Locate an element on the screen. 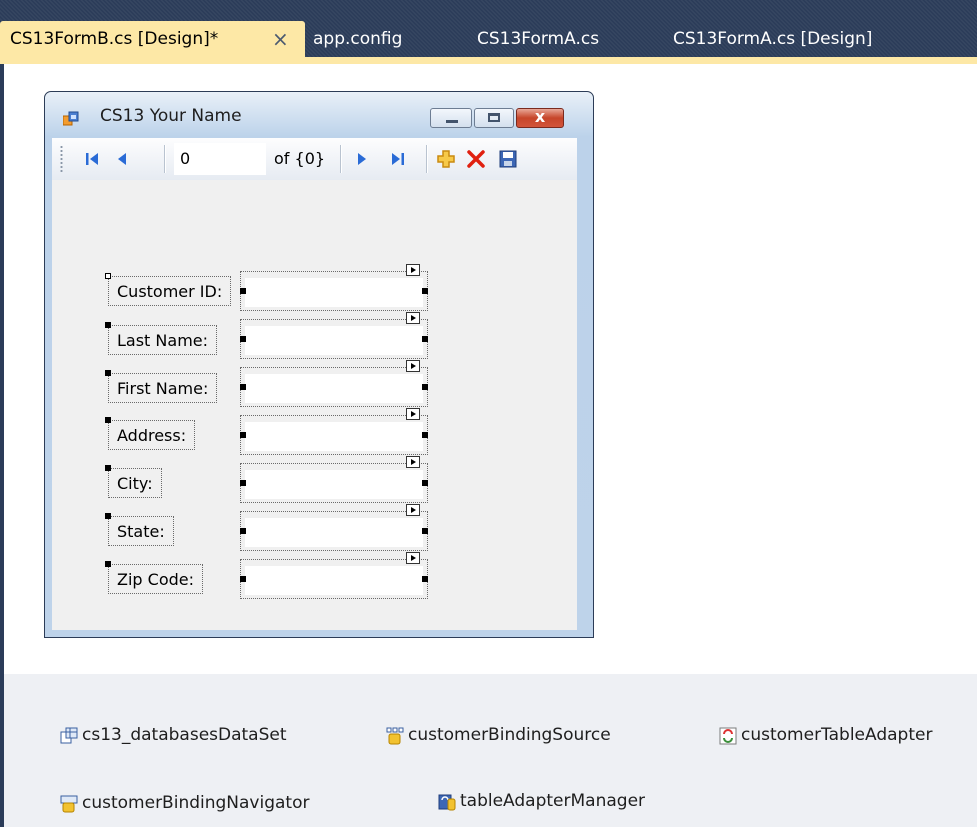 The image size is (977, 827). tray-item-label: customerTableAdapter is located at coordinates (837, 735).